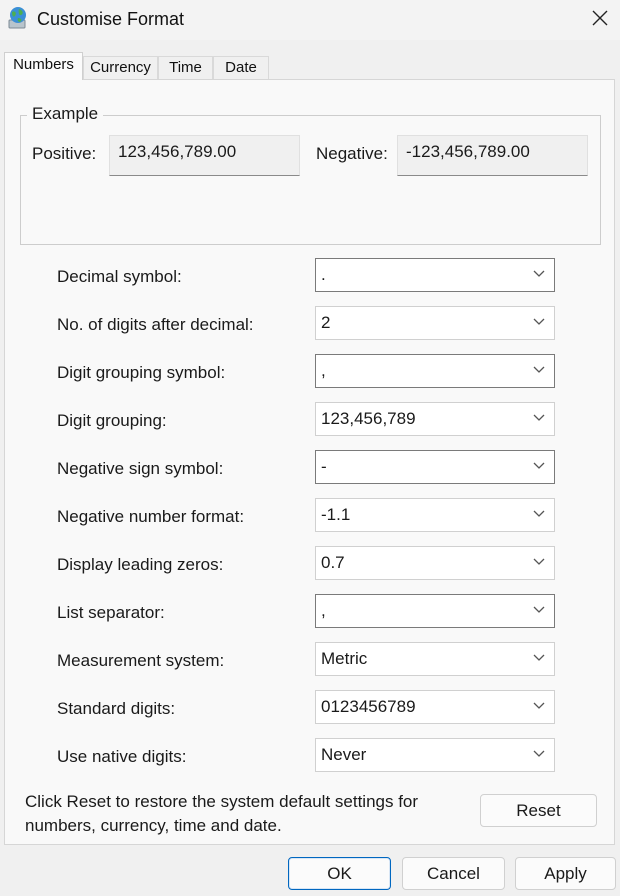  Describe the element at coordinates (204, 155) in the screenshot. I see `positive-example-value: 123,456,789.00` at that location.